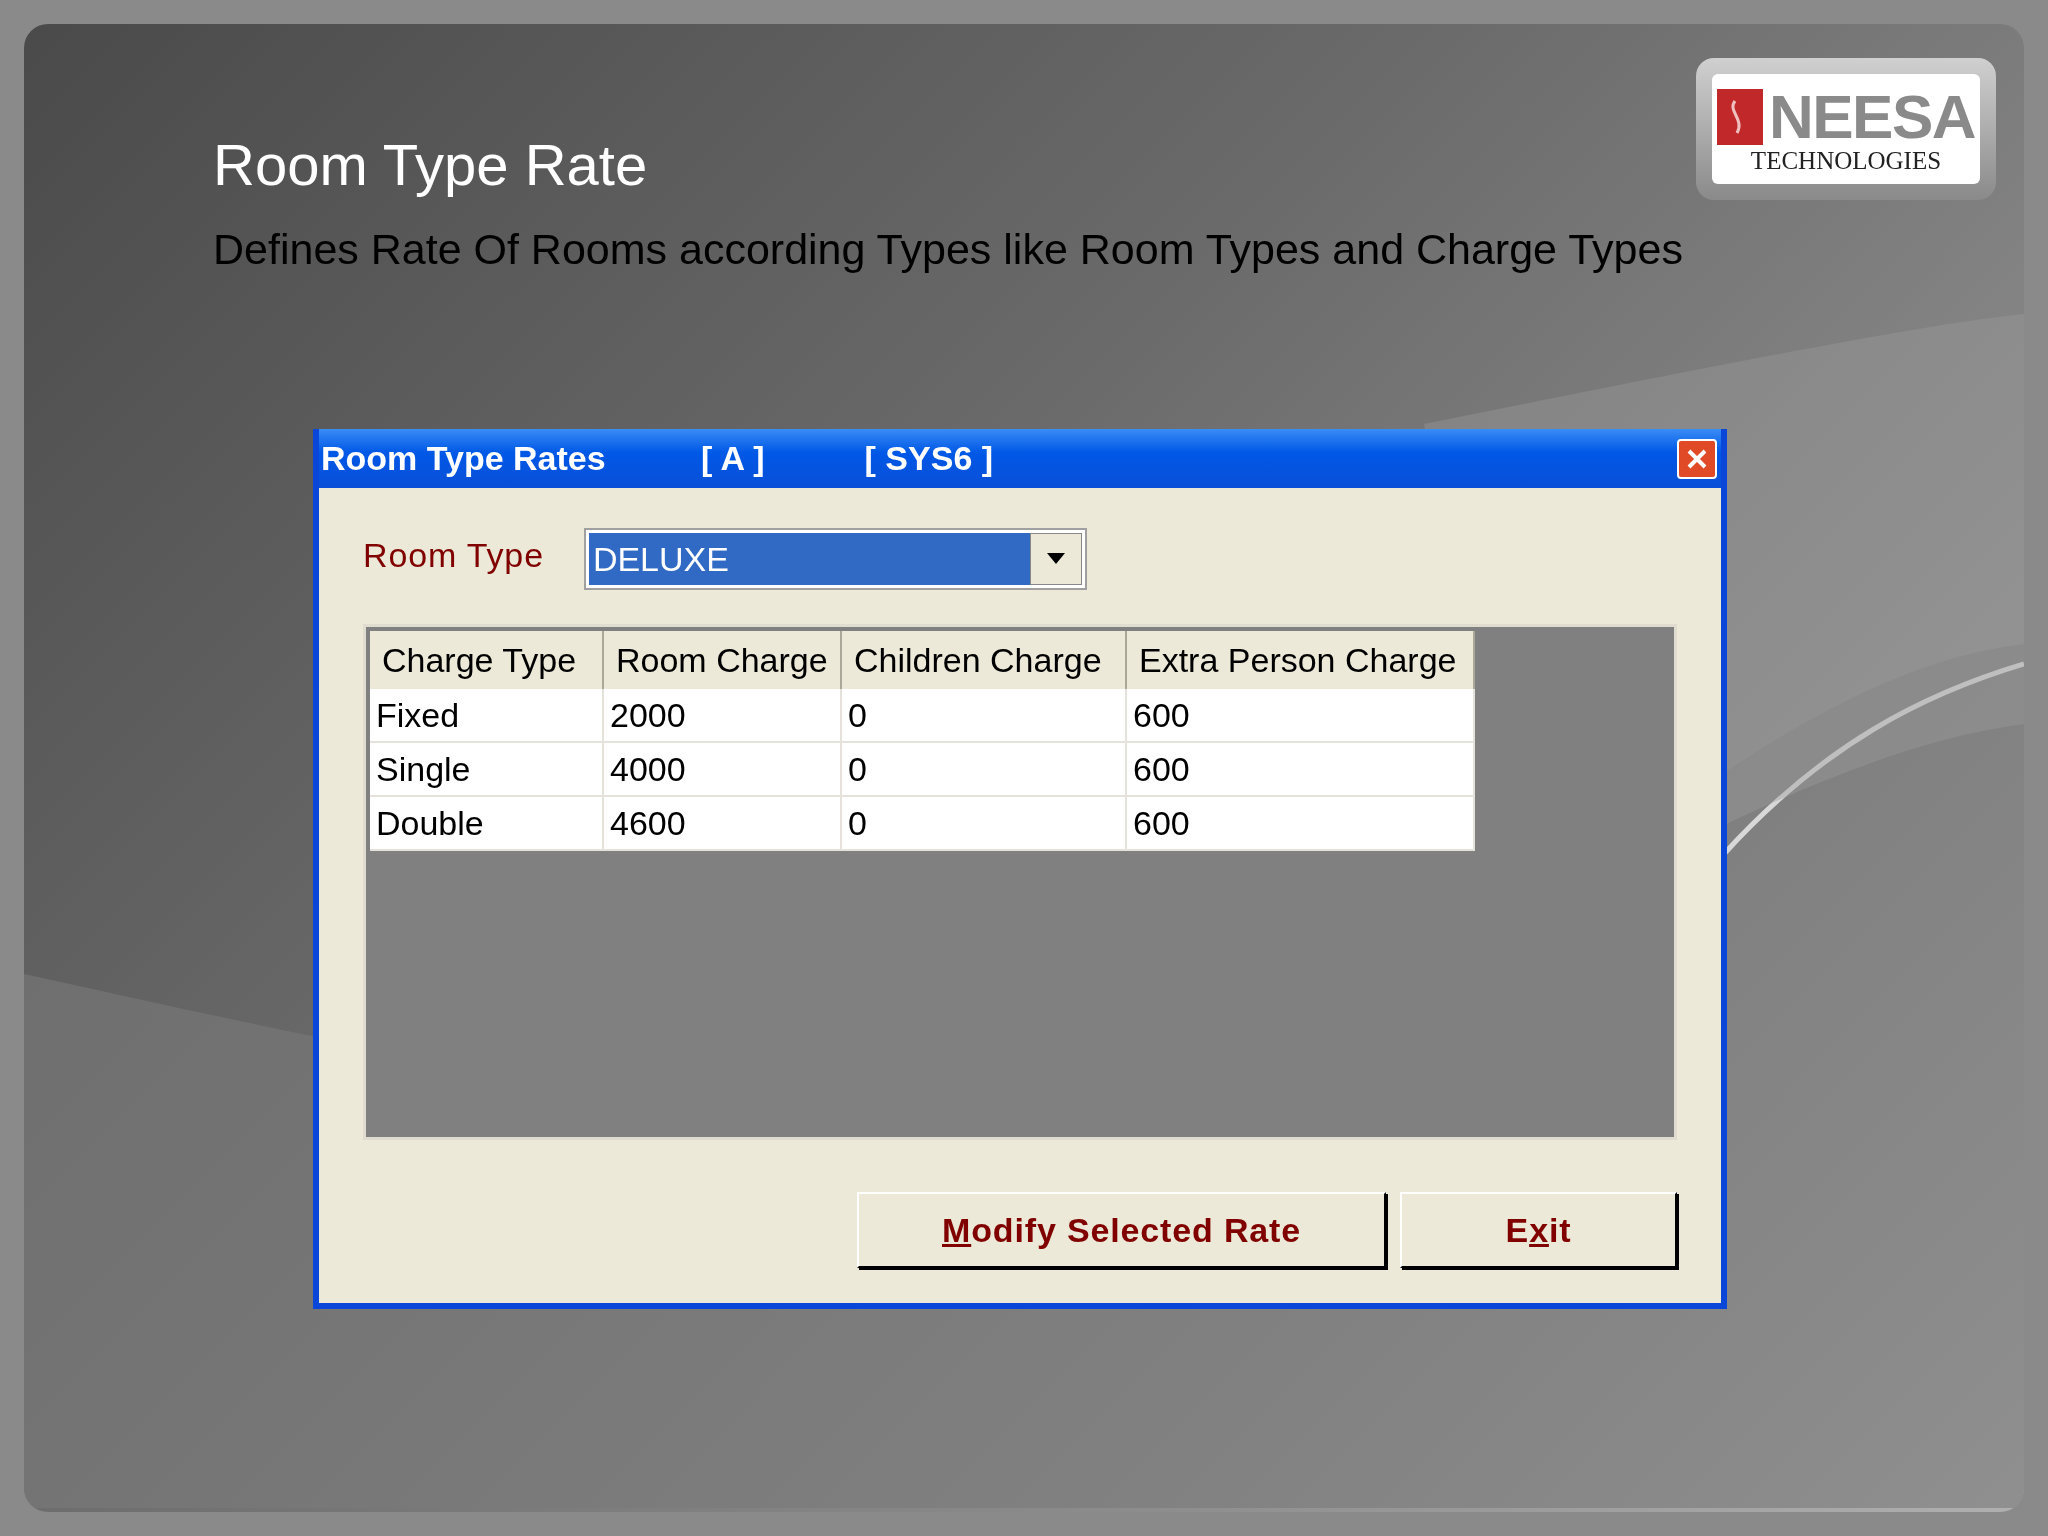 The width and height of the screenshot is (2048, 1536). What do you see at coordinates (1846, 160) in the screenshot?
I see `logo-tagline: TECHNOLOGIES` at bounding box center [1846, 160].